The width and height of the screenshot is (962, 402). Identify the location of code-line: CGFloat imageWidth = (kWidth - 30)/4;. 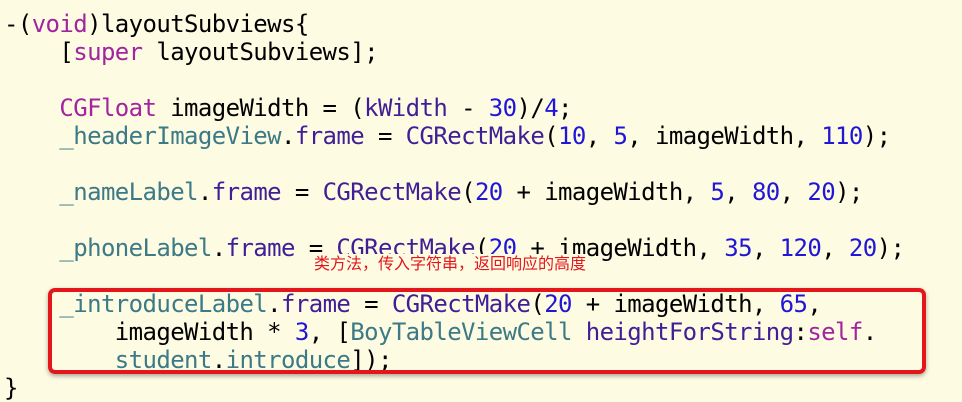
(288, 108).